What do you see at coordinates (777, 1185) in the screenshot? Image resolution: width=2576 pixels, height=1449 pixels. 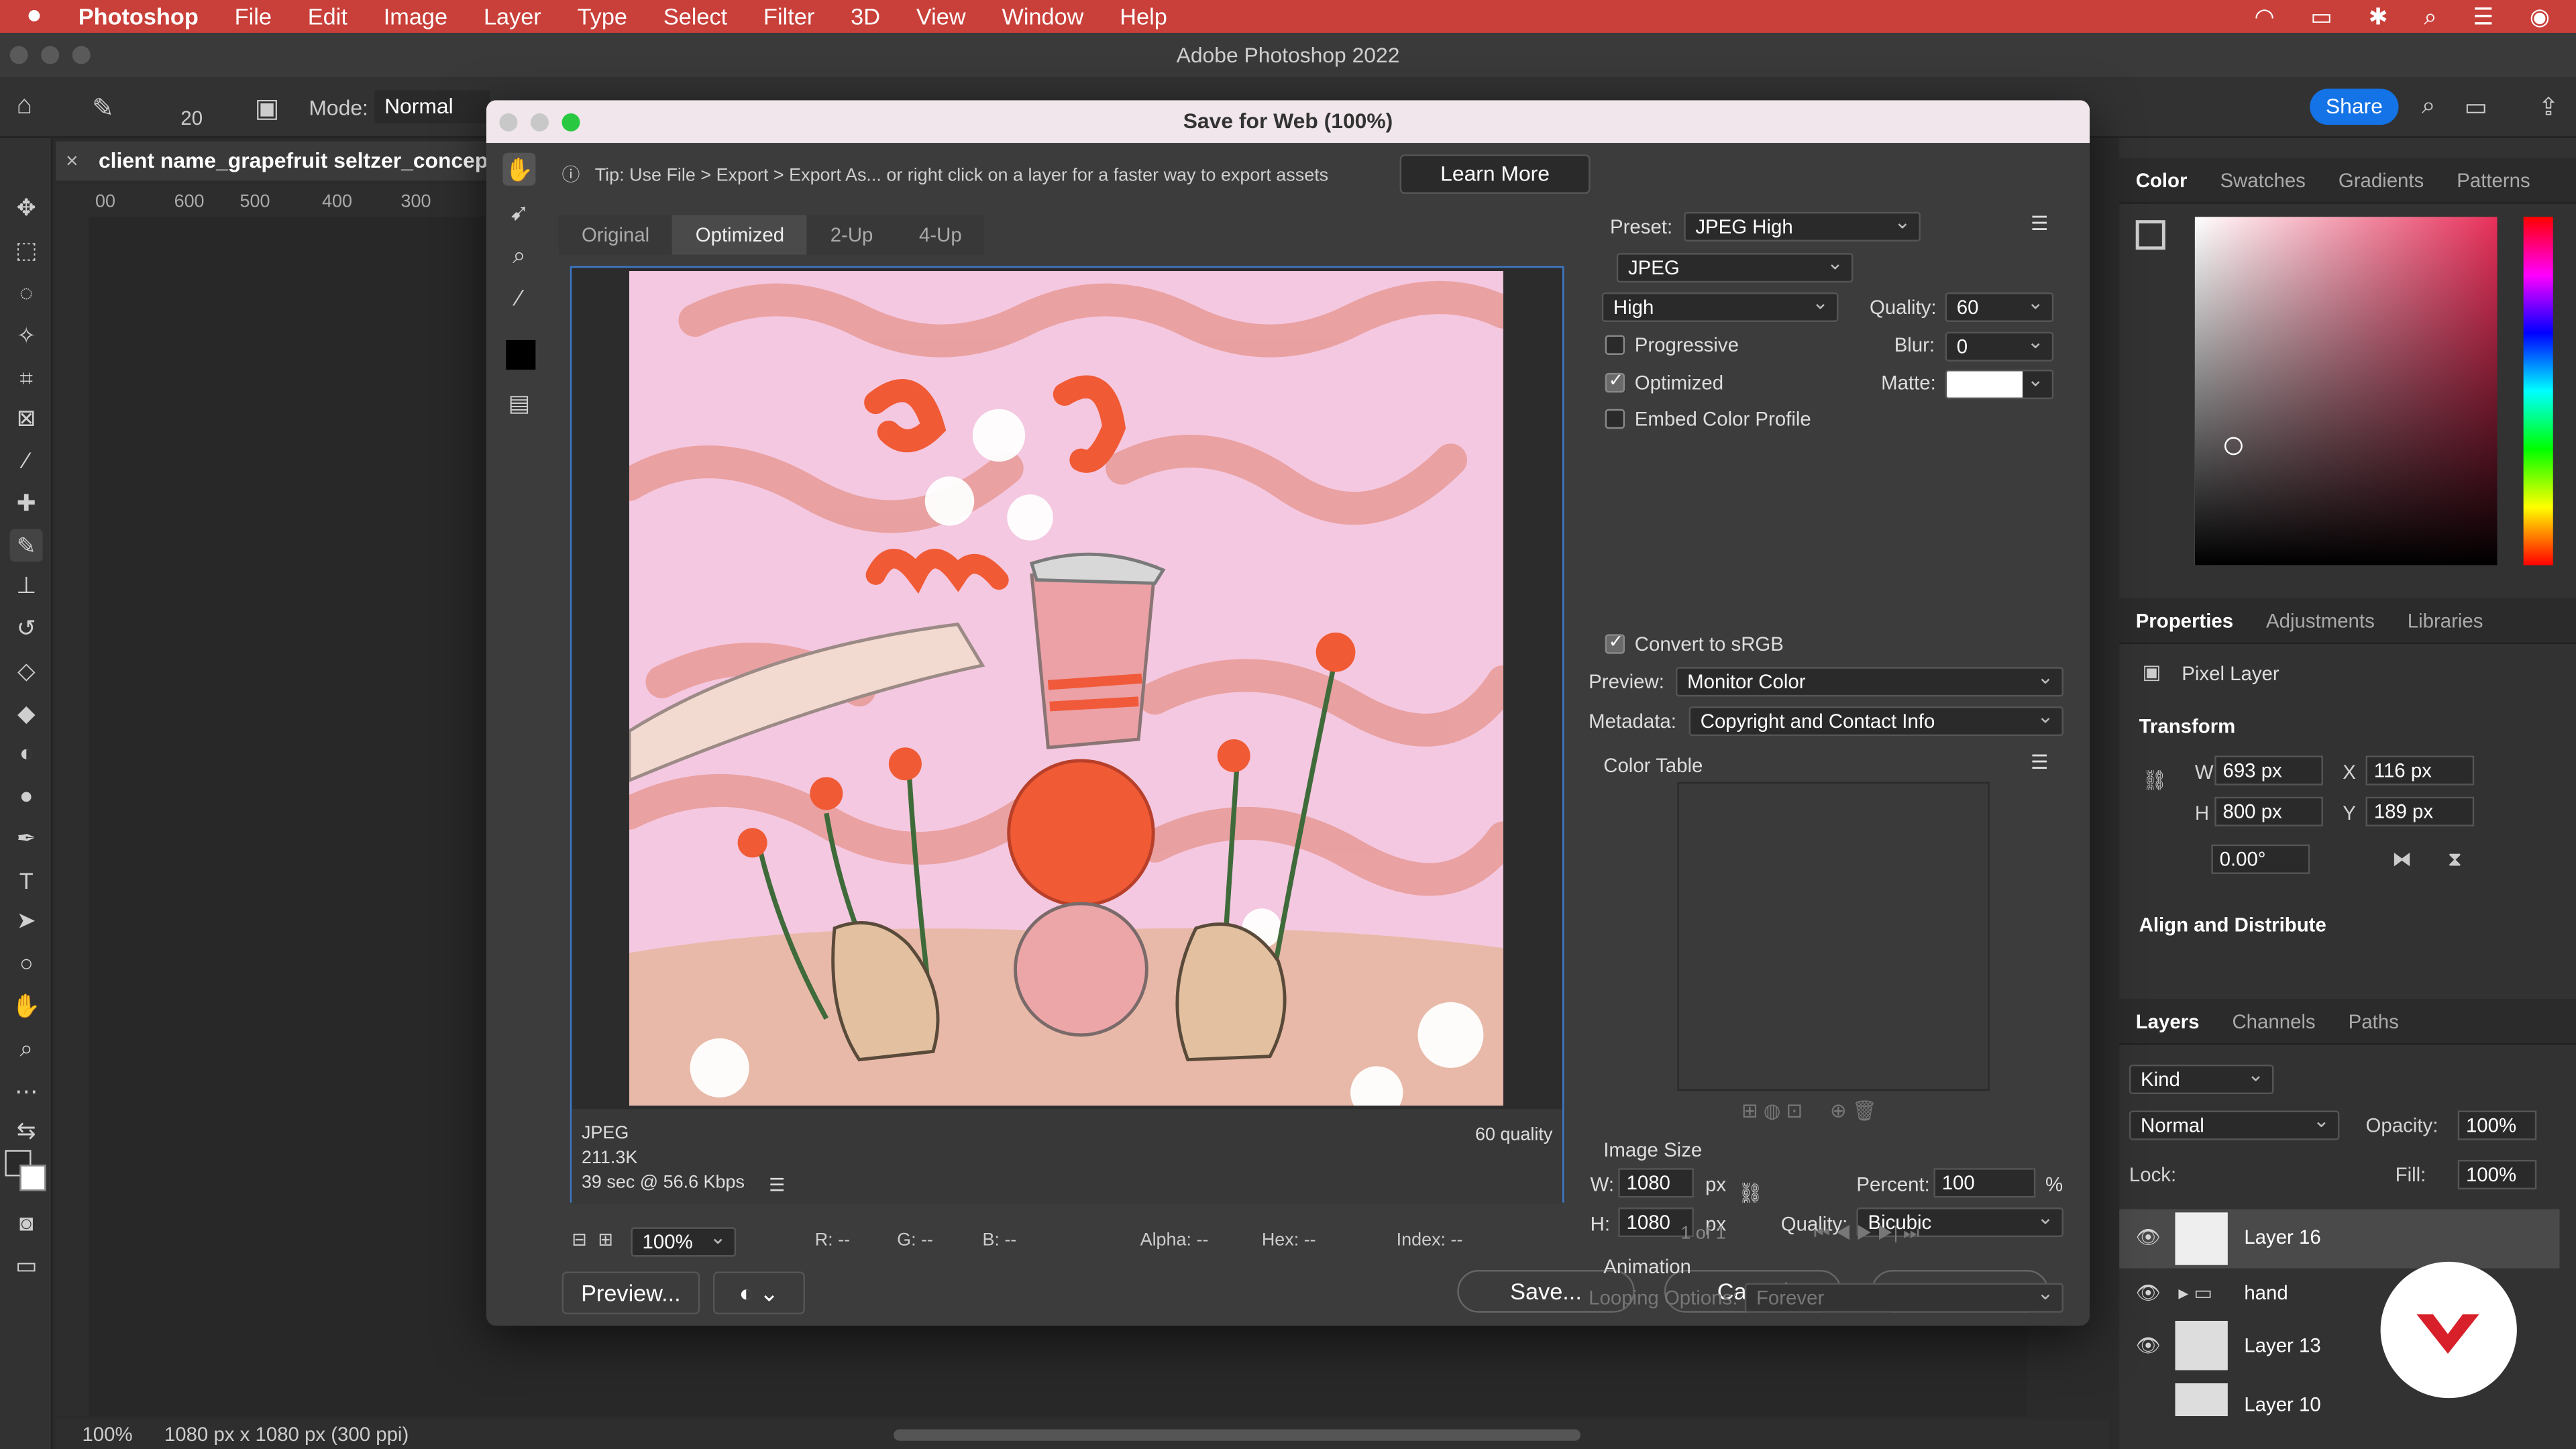 I see `download-rate-menu-icon: ☰` at bounding box center [777, 1185].